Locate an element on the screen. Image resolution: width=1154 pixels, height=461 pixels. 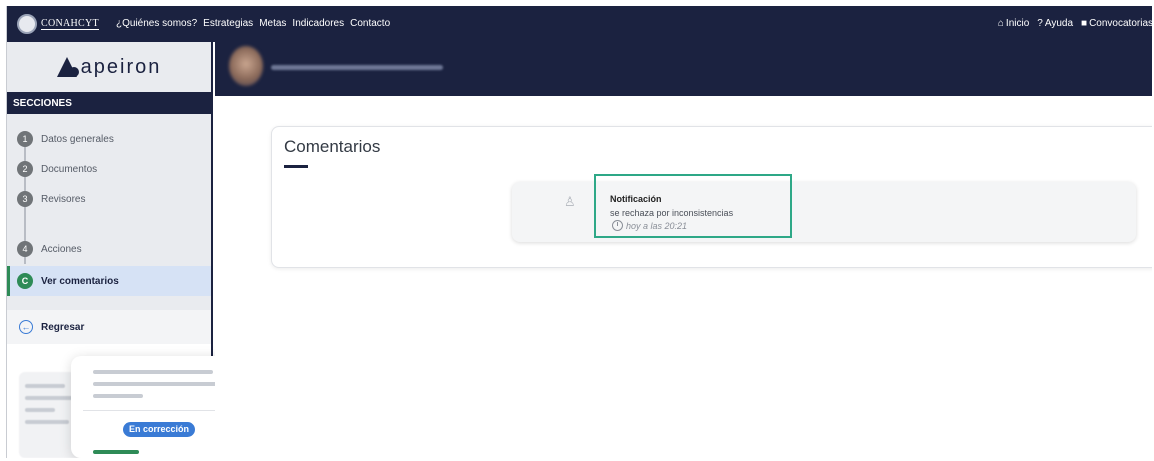
highlight-box is located at coordinates (693, 206).